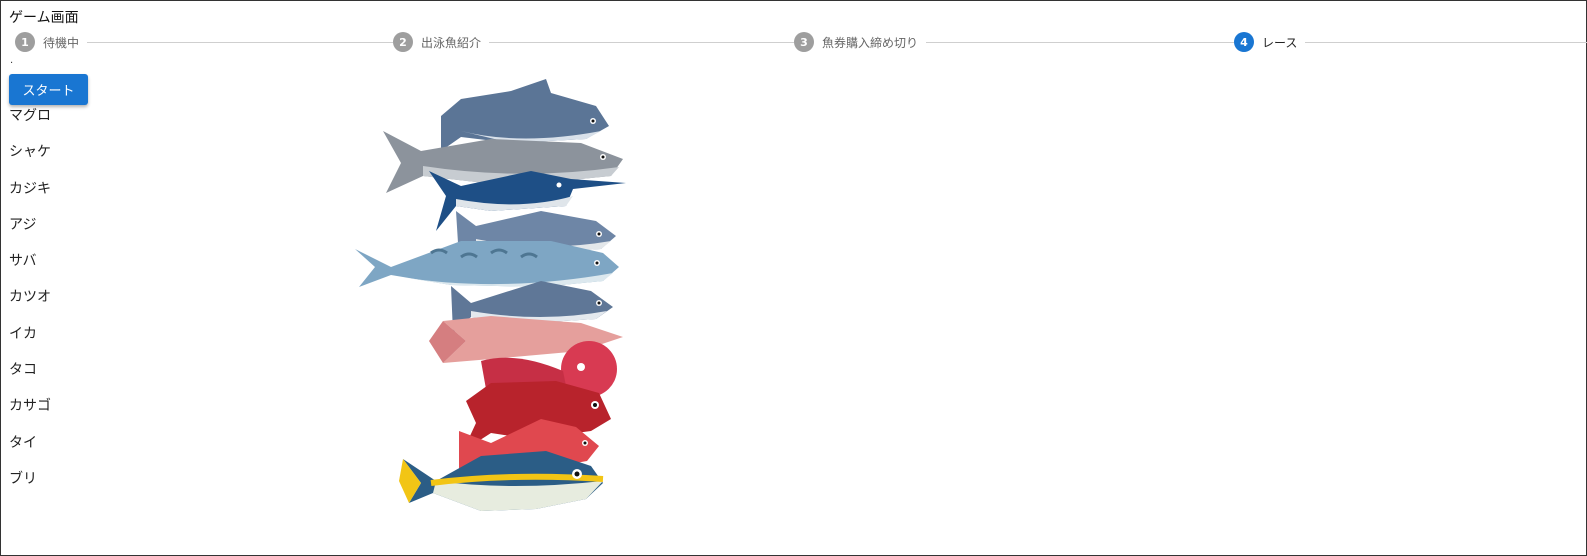  I want to click on list-item: イカ, so click(23, 333).